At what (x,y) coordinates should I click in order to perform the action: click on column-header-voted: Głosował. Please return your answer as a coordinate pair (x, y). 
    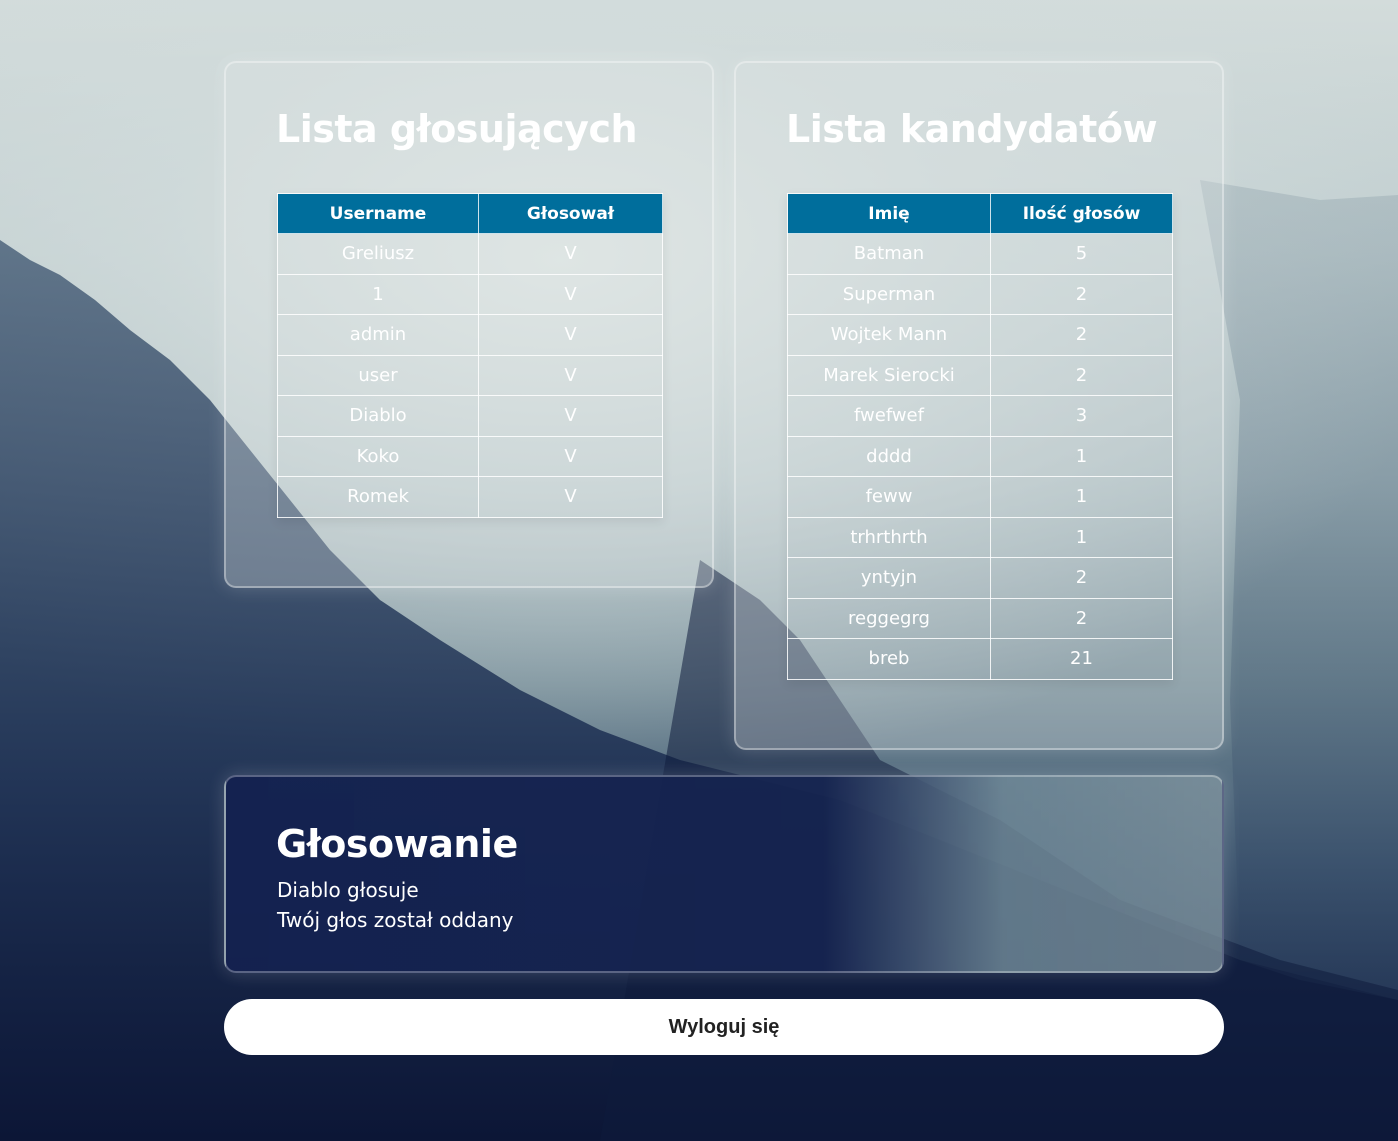
    Looking at the image, I should click on (570, 213).